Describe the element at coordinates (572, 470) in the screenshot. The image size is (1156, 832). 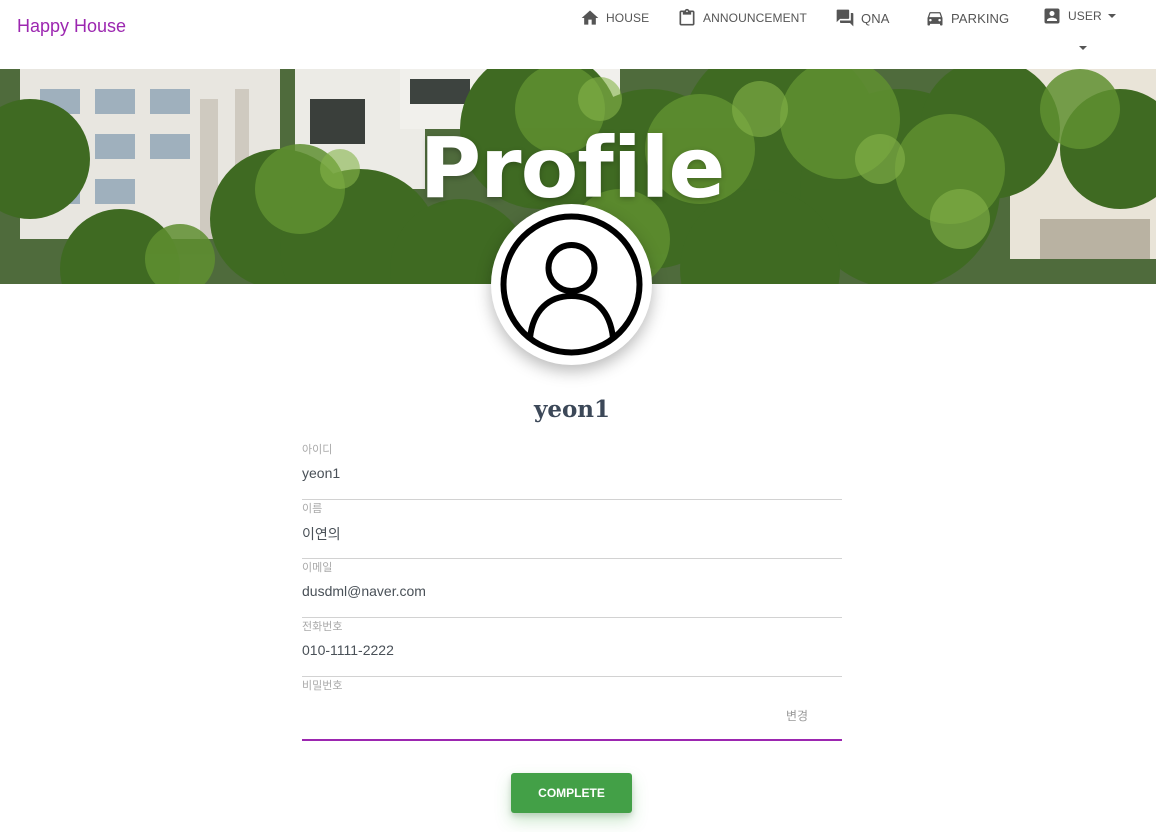
I see `id-field: 아이디 yeon1` at that location.